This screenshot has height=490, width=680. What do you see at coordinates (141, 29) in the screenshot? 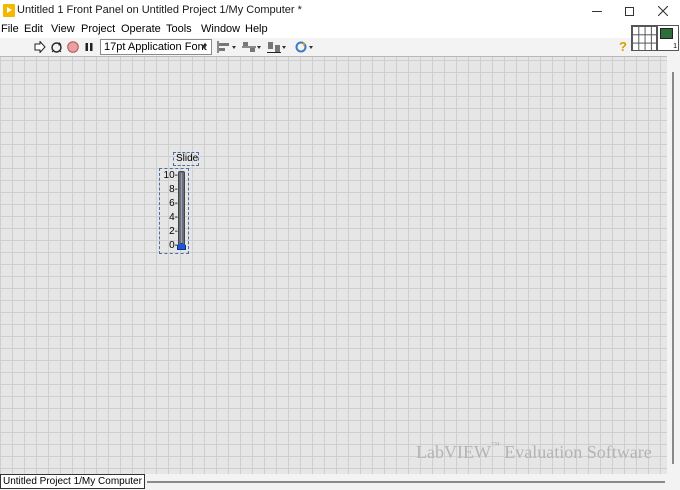
I see `menu-operate: Operate` at bounding box center [141, 29].